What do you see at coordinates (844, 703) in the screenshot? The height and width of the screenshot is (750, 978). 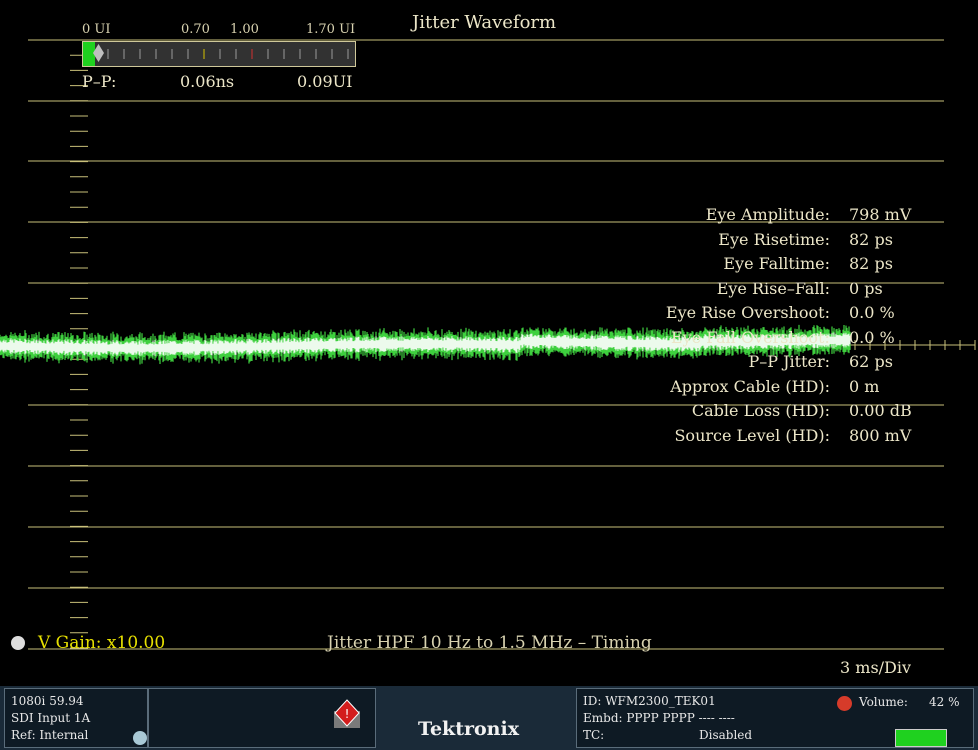 I see `volume-mute-icon` at bounding box center [844, 703].